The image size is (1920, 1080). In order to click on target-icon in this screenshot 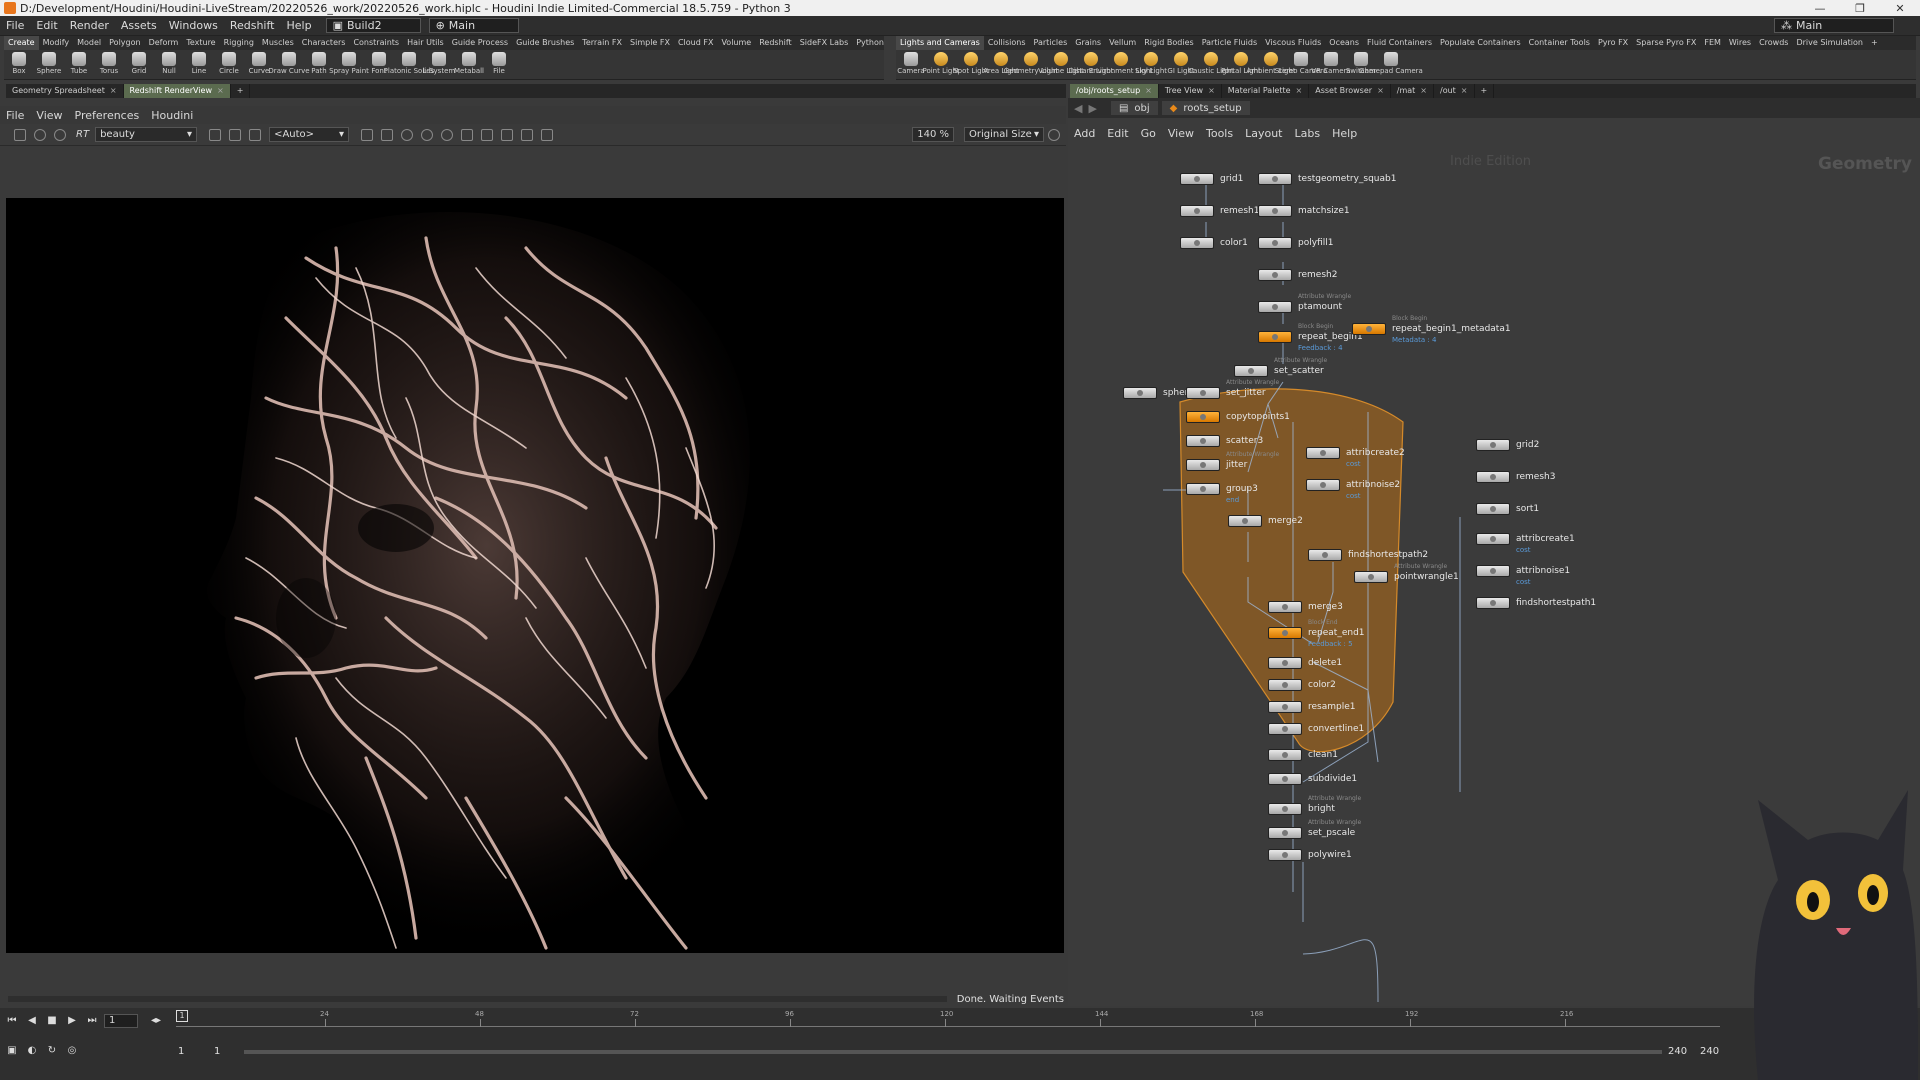, I will do `click(447, 134)`.